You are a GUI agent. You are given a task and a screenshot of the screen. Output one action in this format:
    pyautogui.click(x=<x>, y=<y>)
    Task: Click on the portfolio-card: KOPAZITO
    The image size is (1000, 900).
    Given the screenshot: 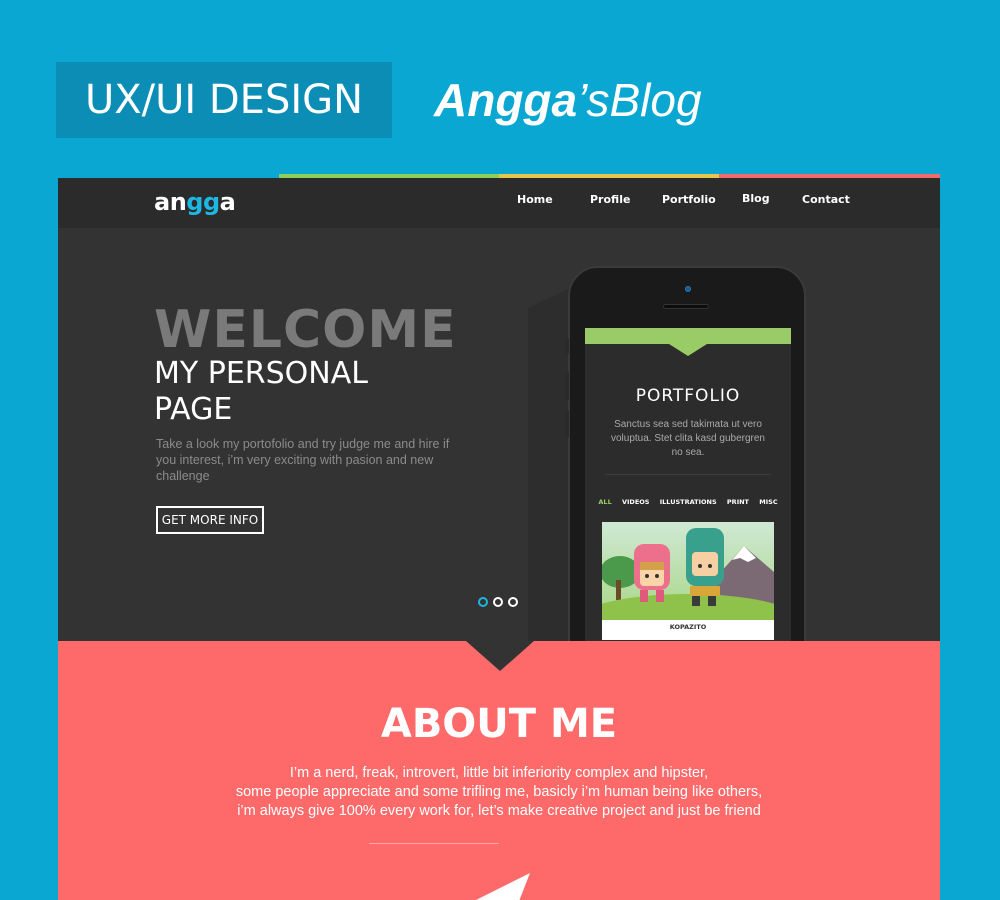 What is the action you would take?
    pyautogui.click(x=688, y=581)
    